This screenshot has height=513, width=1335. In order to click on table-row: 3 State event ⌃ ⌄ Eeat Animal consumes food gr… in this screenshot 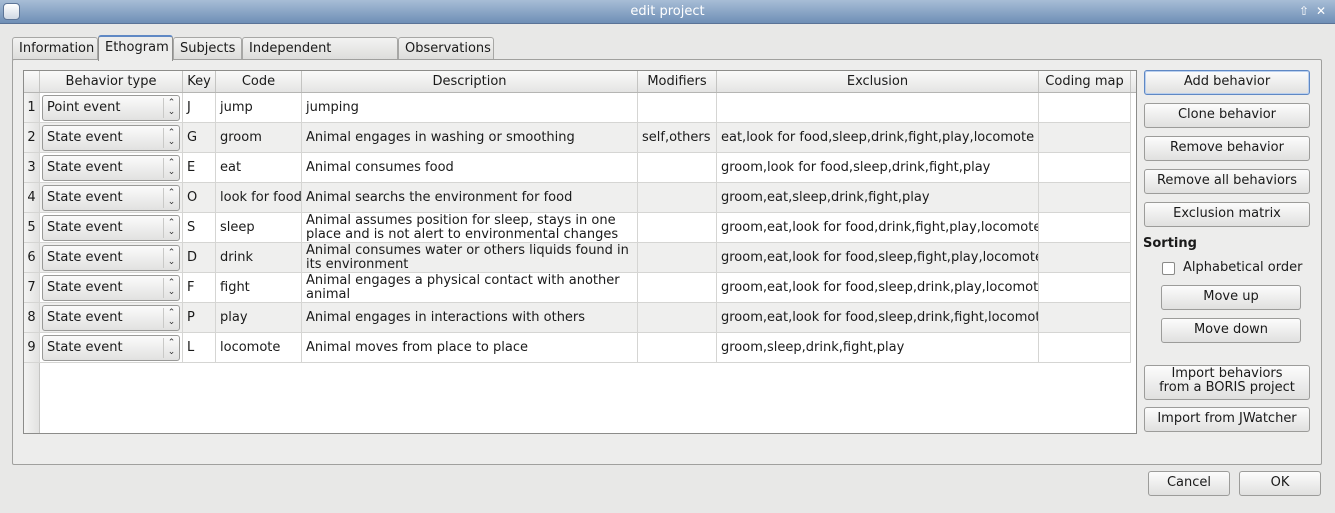, I will do `click(578, 168)`.